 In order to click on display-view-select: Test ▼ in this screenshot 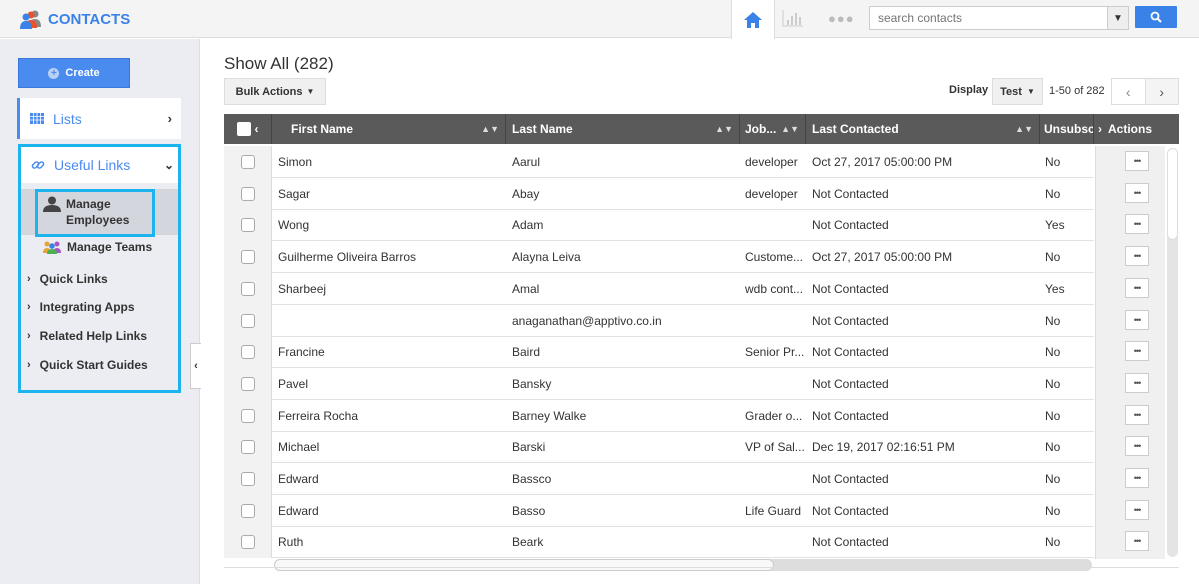, I will do `click(1017, 91)`.